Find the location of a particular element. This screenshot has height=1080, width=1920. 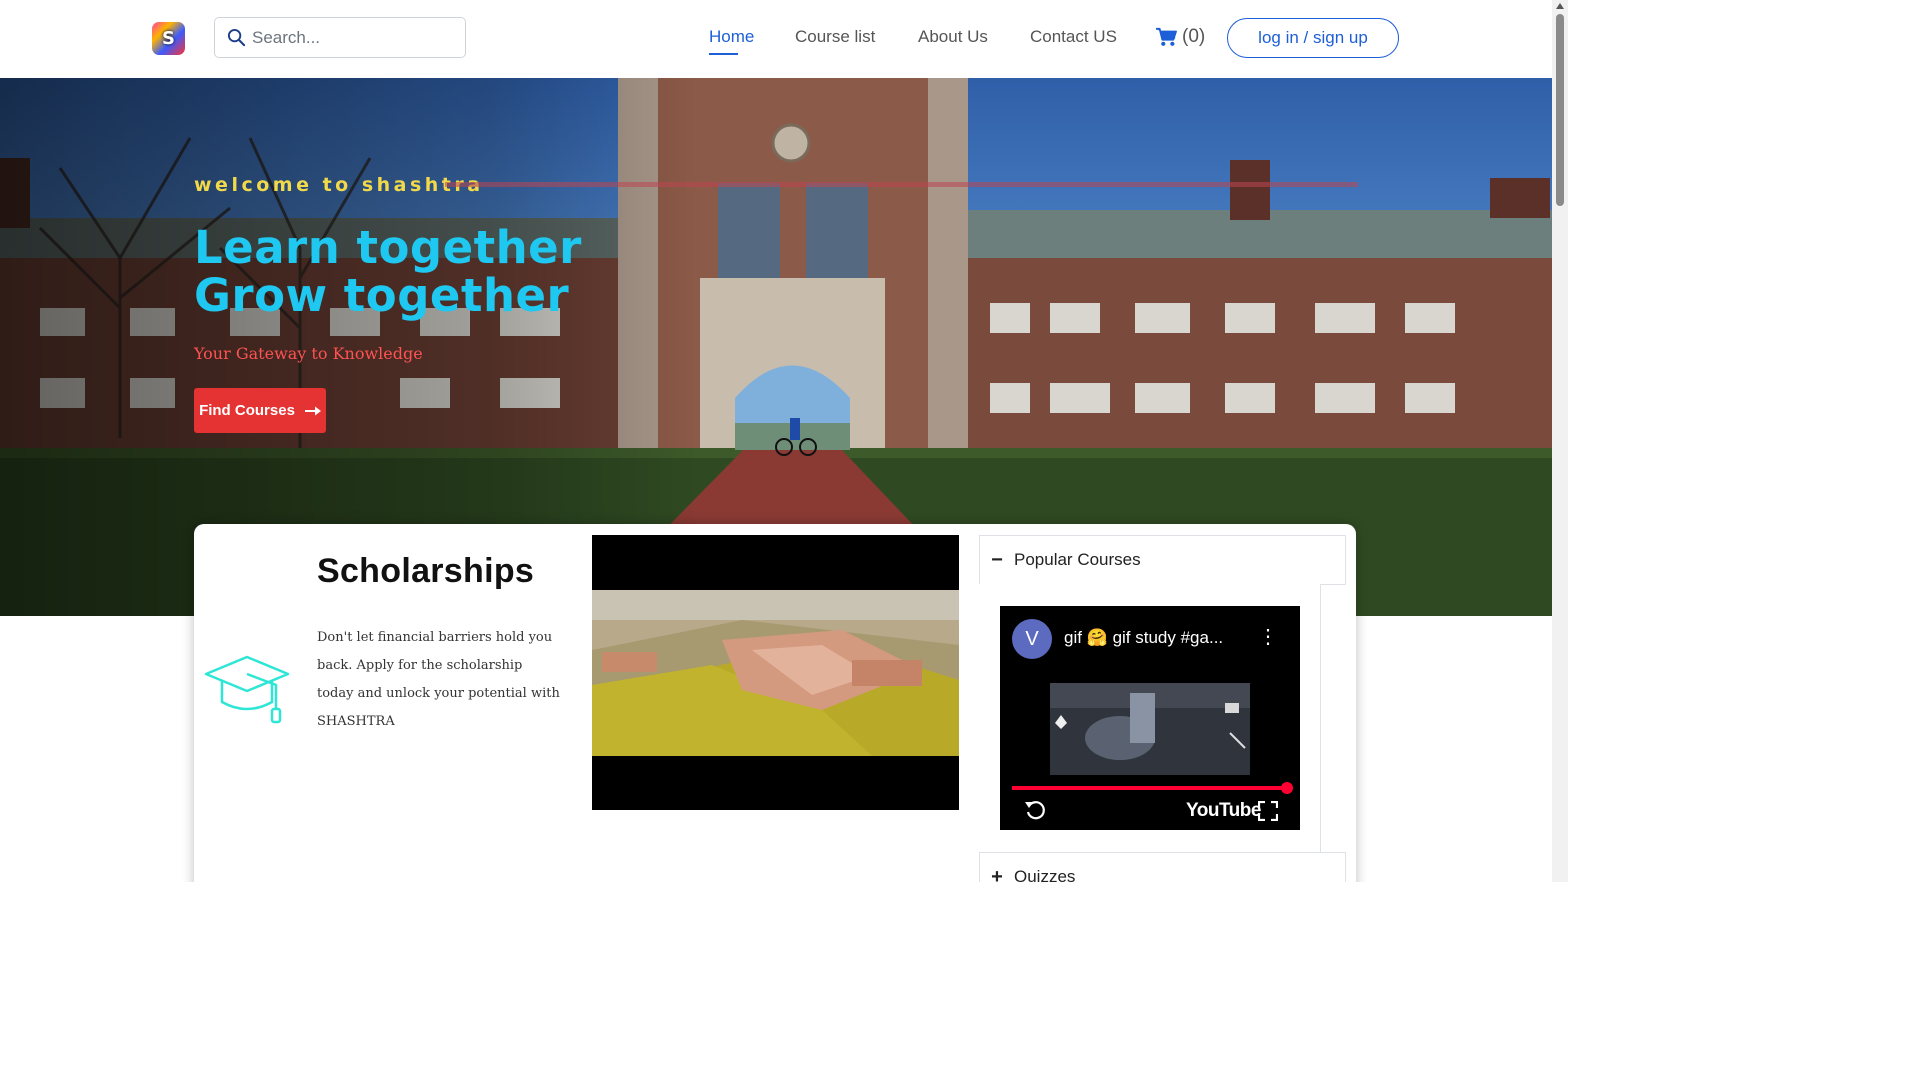

hero-tagline: Your Gateway to Knowledge is located at coordinates (308, 353).